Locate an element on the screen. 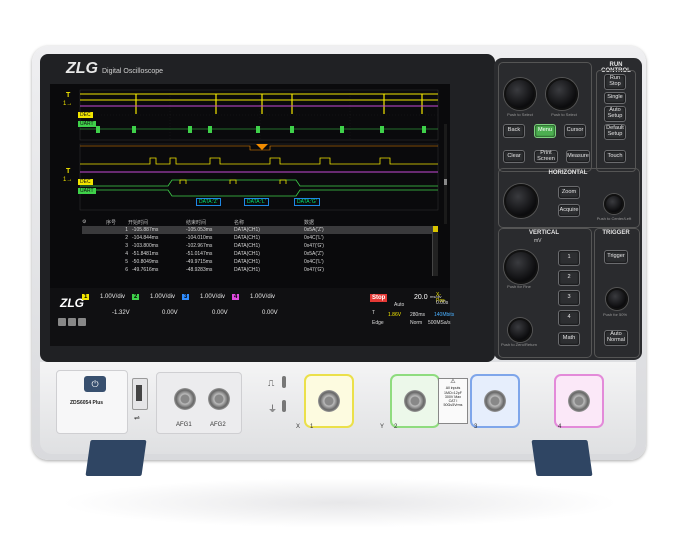 The width and height of the screenshot is (676, 558). touch-button: Touch is located at coordinates (615, 156).